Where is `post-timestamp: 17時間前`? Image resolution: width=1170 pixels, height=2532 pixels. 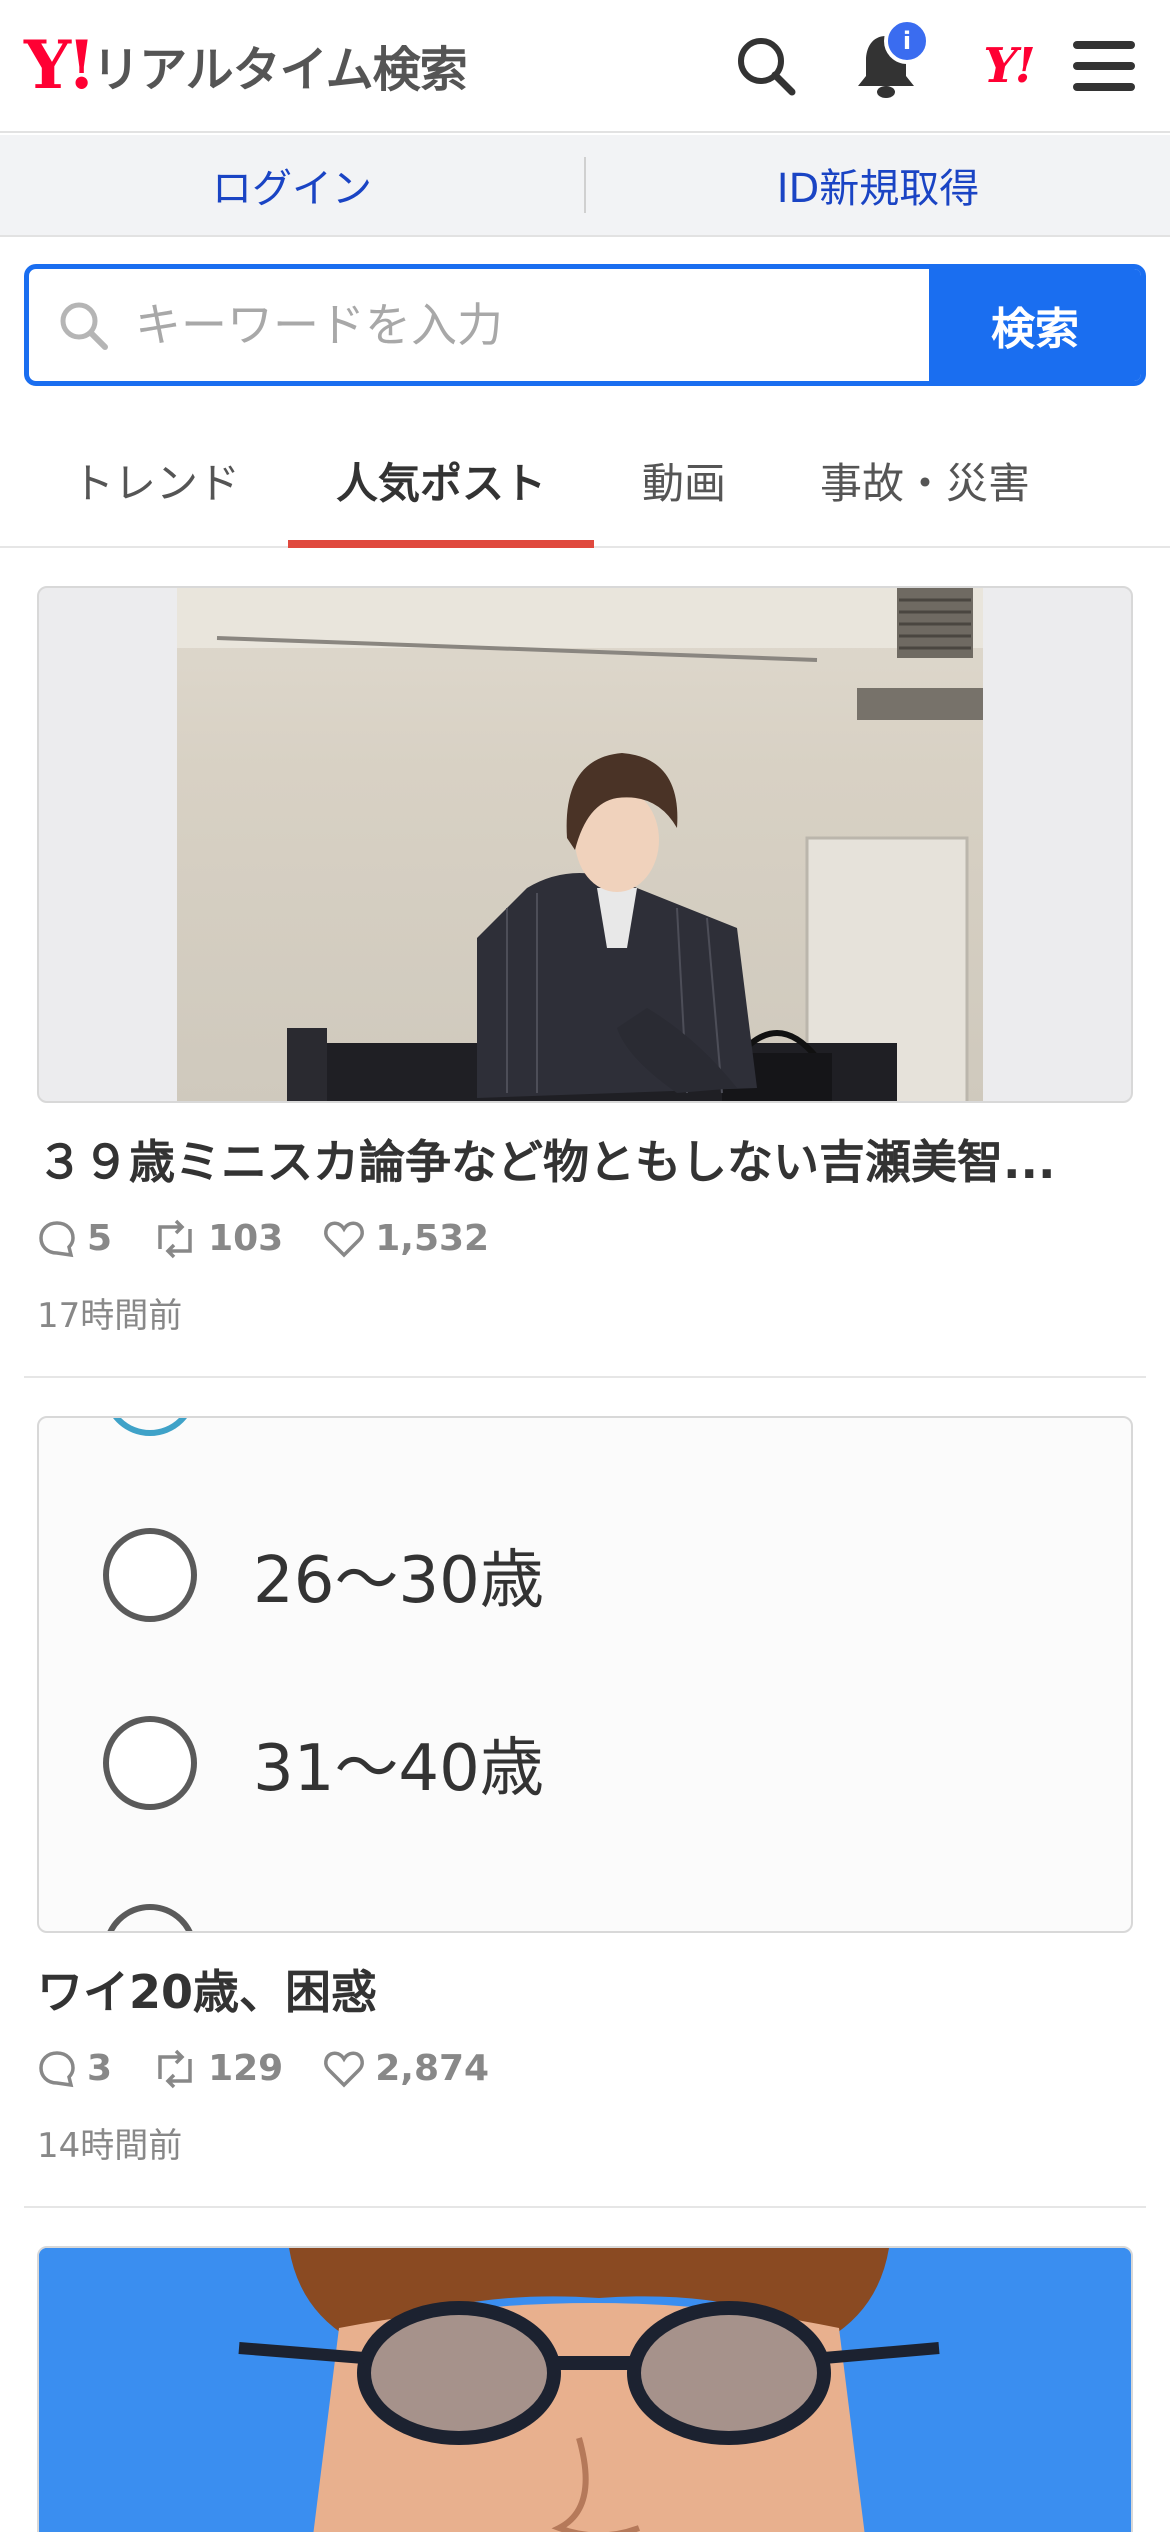
post-timestamp: 17時間前 is located at coordinates (110, 1316).